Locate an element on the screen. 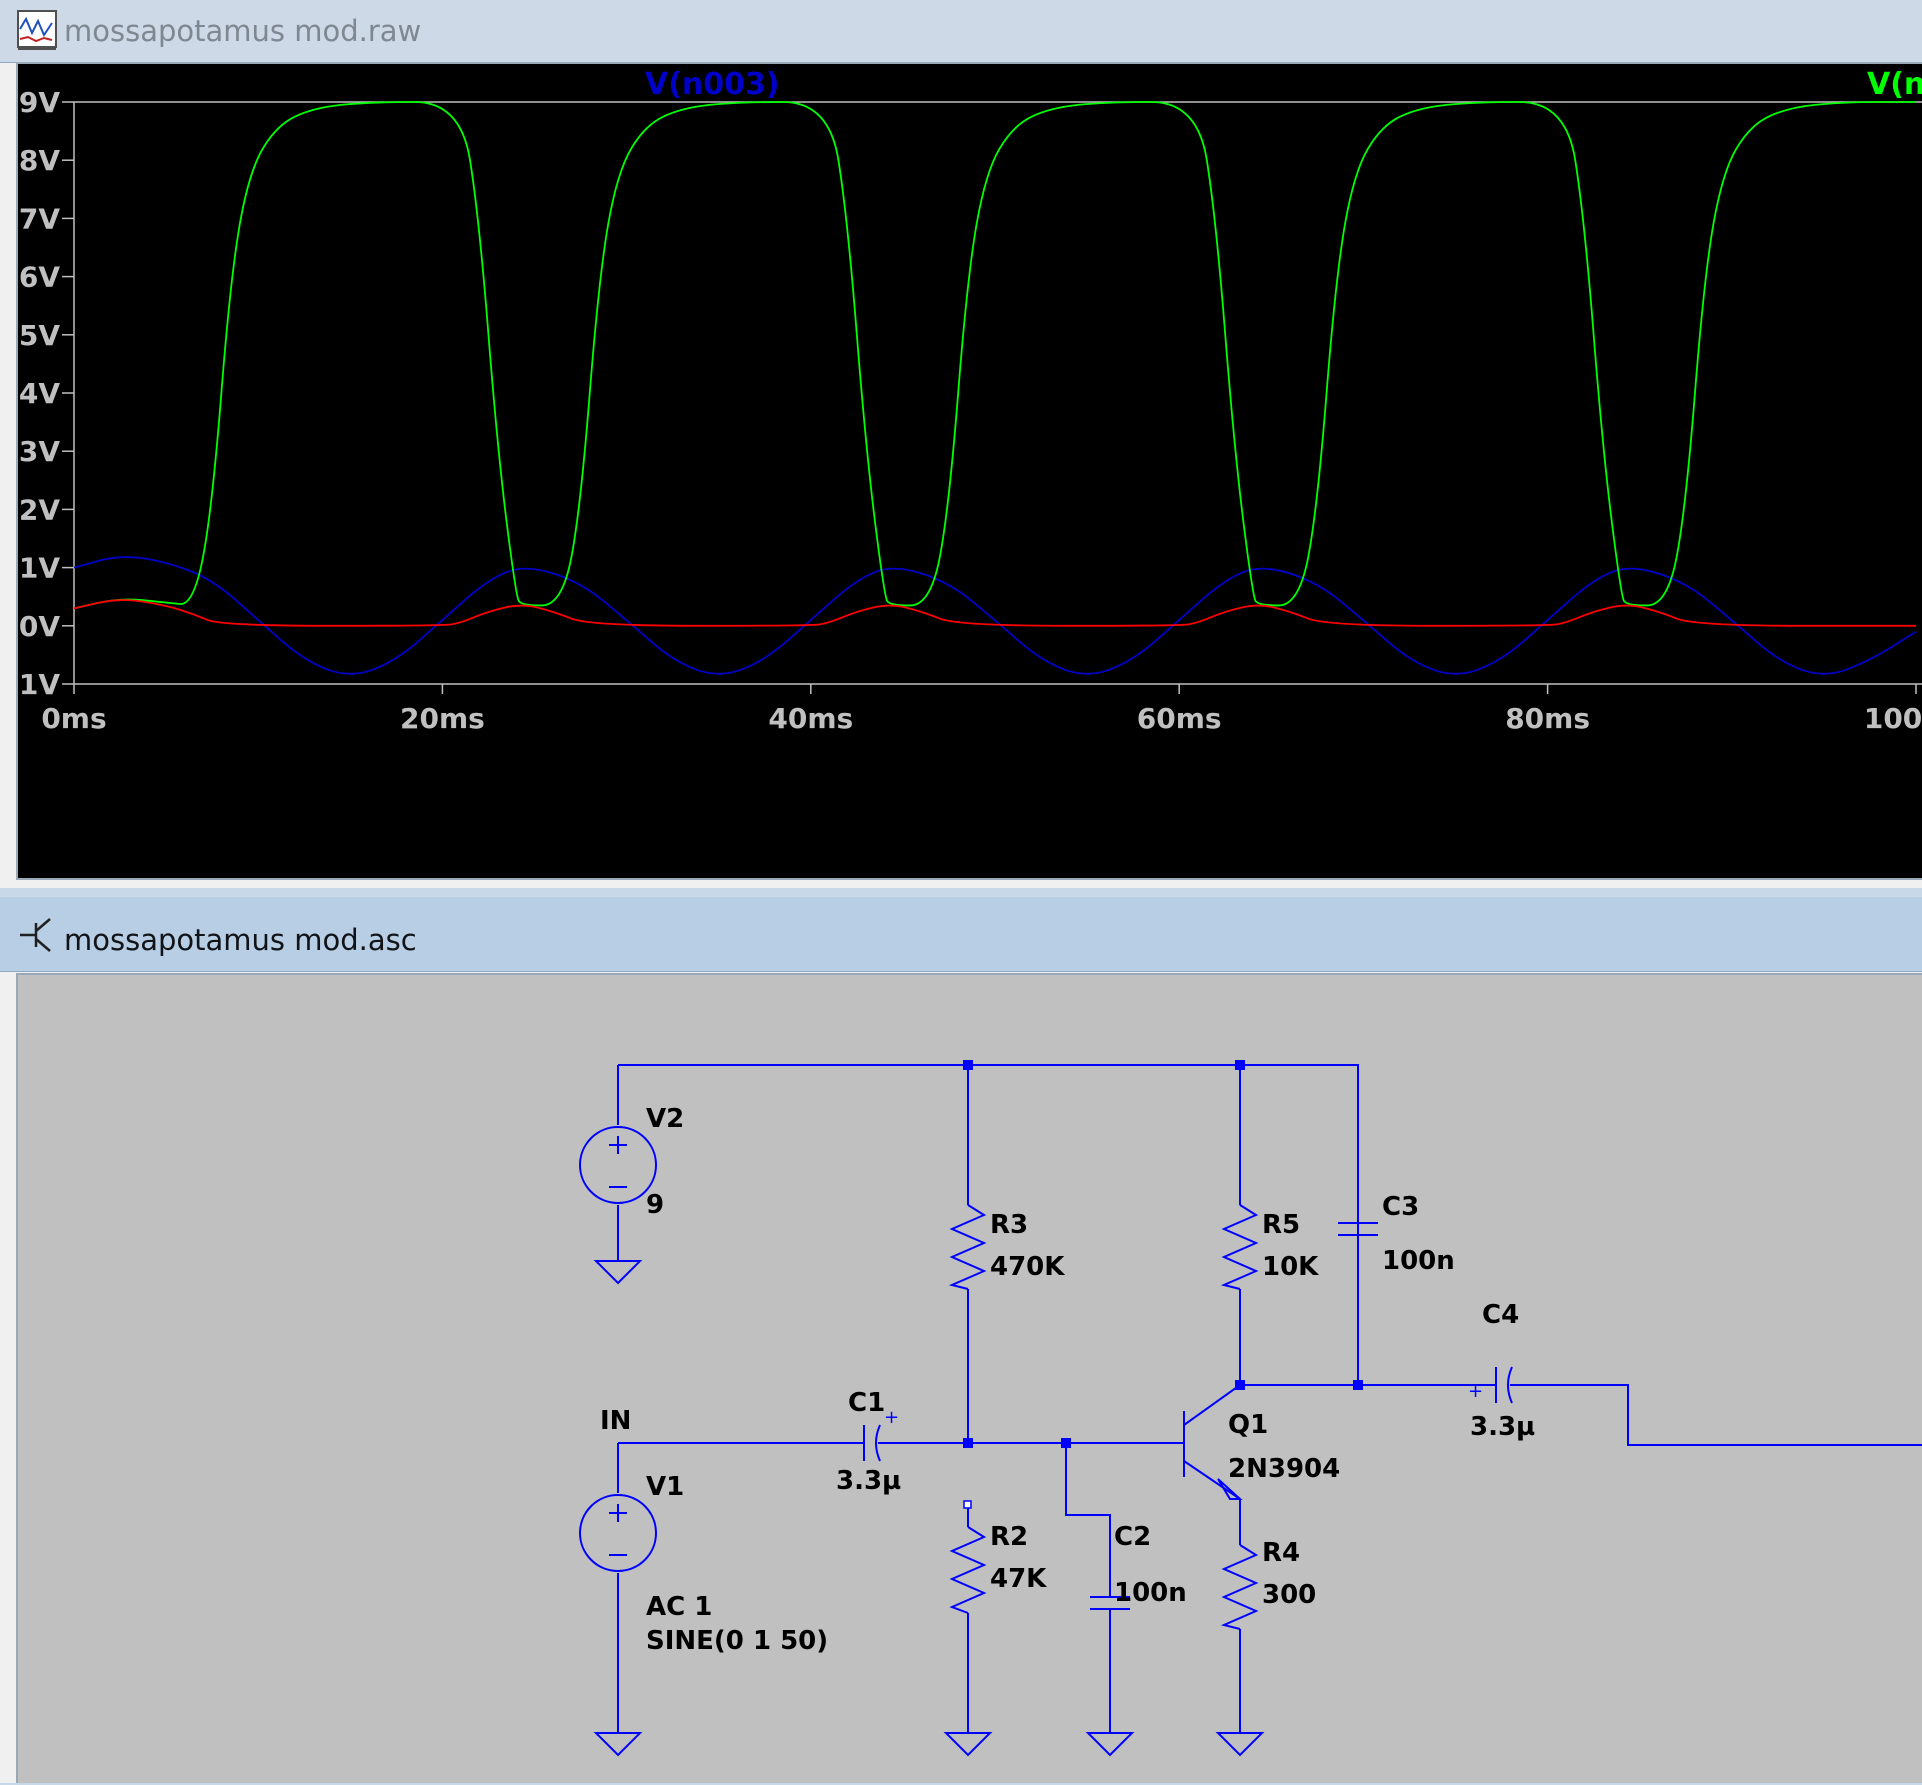 The image size is (1922, 1785). x-tick-label: 60ms is located at coordinates (1179, 718).